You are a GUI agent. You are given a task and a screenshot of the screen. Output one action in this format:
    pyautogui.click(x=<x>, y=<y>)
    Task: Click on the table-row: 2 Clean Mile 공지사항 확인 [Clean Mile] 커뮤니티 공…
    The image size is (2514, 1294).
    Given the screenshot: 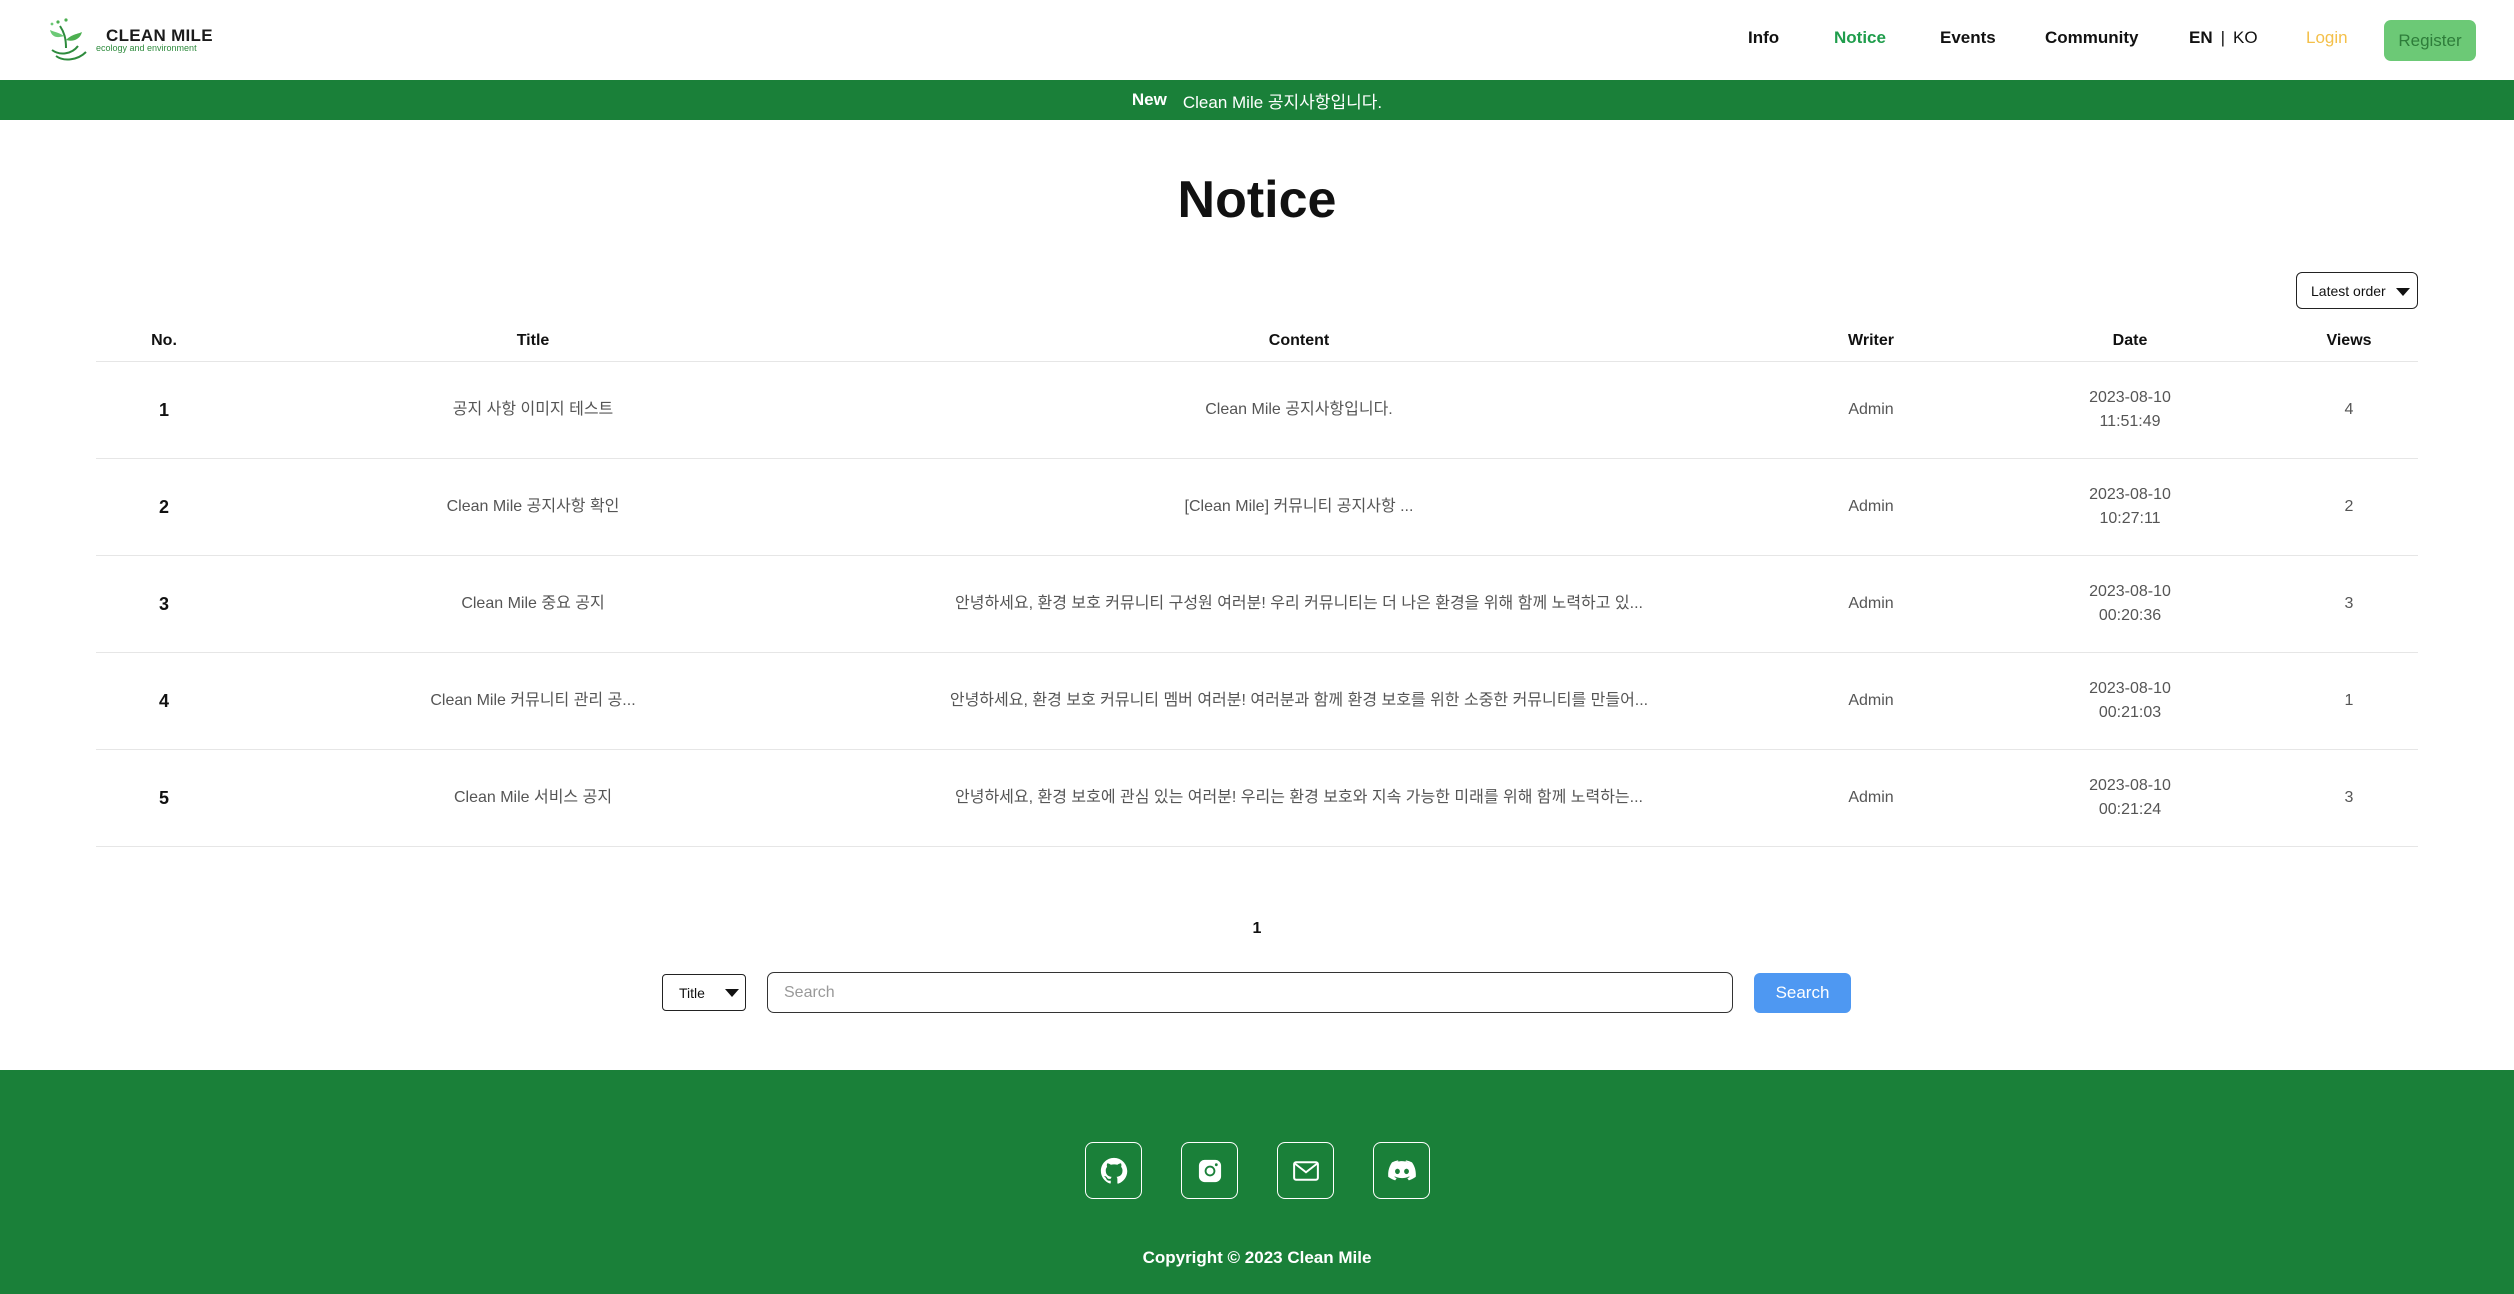 What is the action you would take?
    pyautogui.click(x=1257, y=507)
    